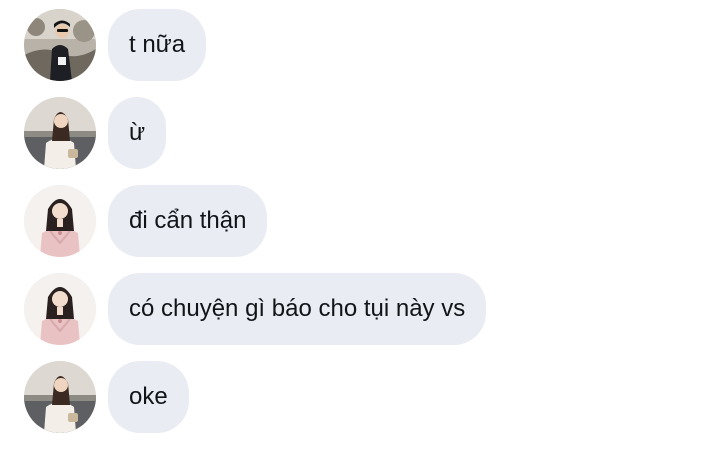  Describe the element at coordinates (188, 221) in the screenshot. I see `message-bubble: đi cẩn thận` at that location.